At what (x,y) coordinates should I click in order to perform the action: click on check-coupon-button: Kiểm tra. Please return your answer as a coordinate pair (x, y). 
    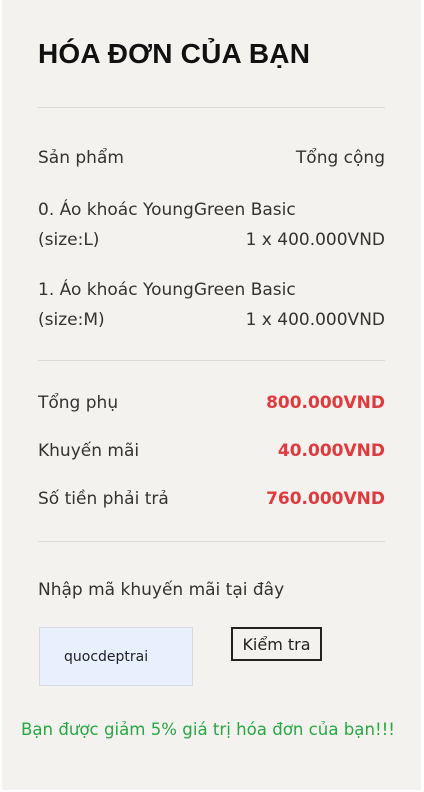
    Looking at the image, I should click on (276, 644).